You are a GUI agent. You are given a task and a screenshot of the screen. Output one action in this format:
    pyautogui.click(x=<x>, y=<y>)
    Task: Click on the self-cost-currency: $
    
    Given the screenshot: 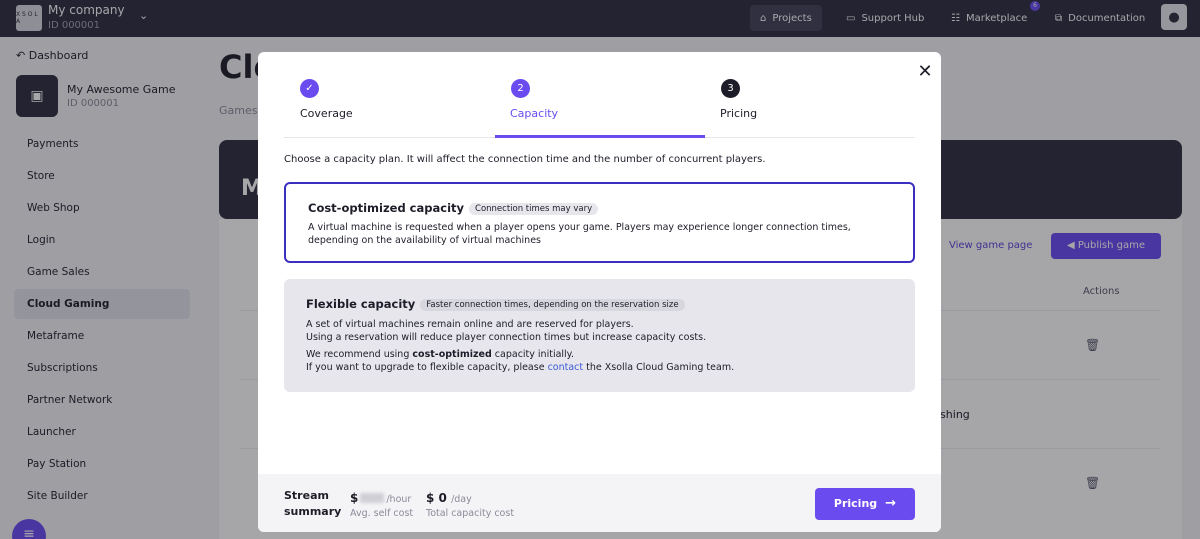 What is the action you would take?
    pyautogui.click(x=354, y=498)
    